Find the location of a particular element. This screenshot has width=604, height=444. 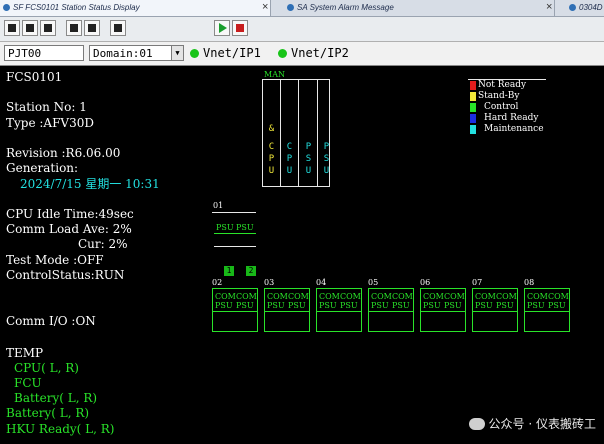

watermark-text: 公众号 · 仪表搬砖工 is located at coordinates (542, 424).